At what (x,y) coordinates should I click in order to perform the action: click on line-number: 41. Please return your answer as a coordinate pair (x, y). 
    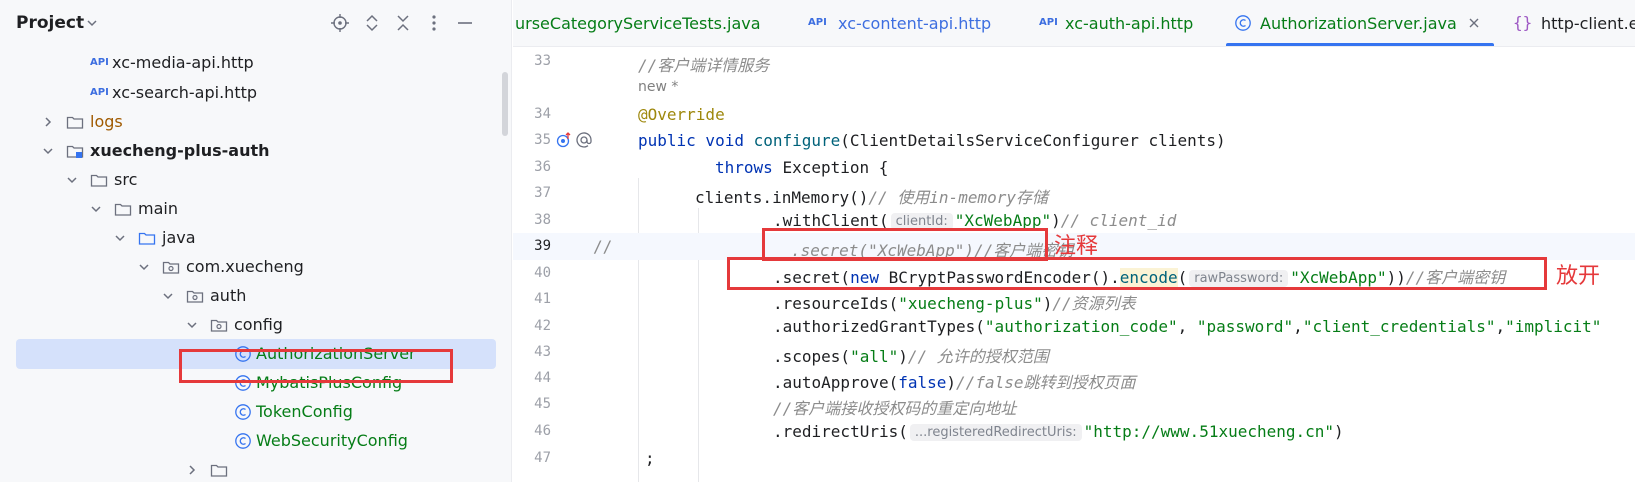
    Looking at the image, I should click on (542, 299).